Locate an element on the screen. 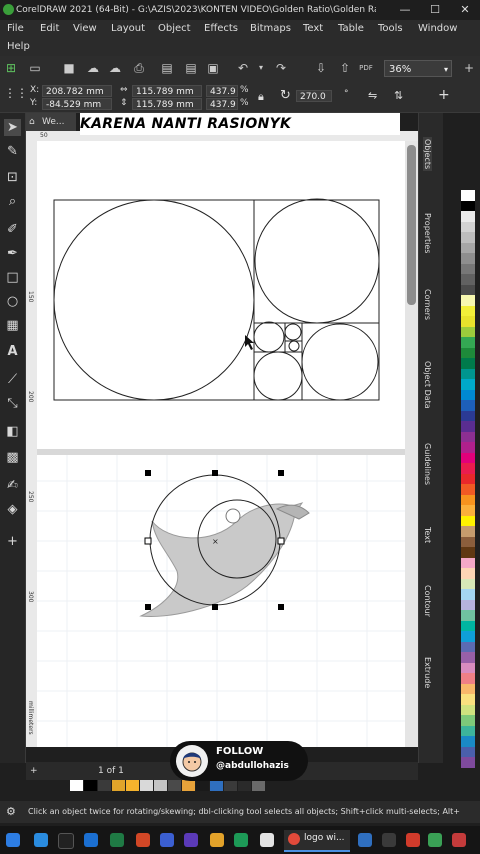  menu-bitmaps: Bitmaps is located at coordinates (270, 28).